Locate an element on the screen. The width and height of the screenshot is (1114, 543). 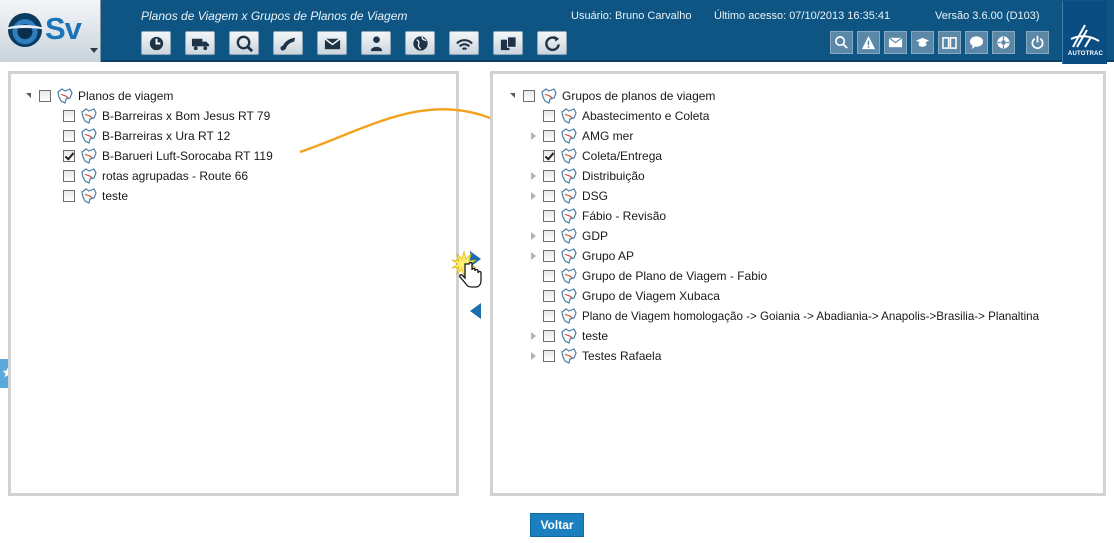
training-icon is located at coordinates (922, 42).